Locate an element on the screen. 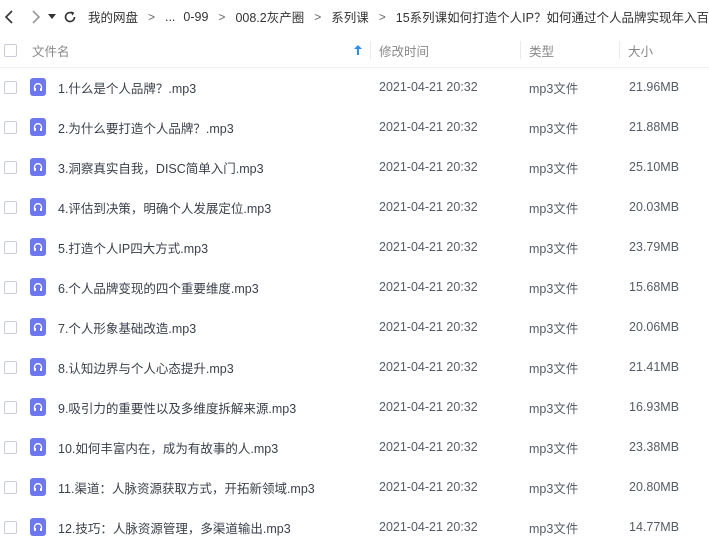  chevron-left-icon is located at coordinates (10, 16).